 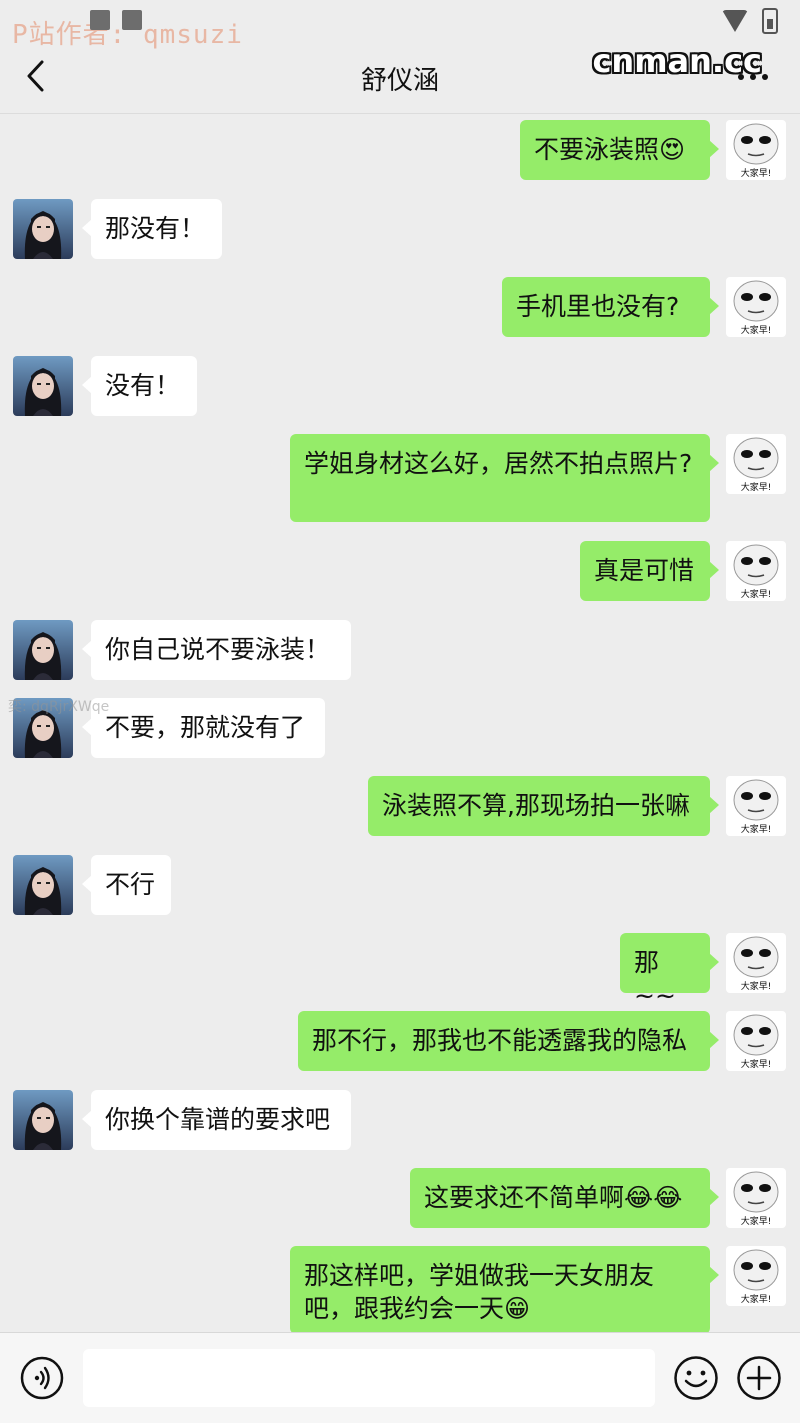 What do you see at coordinates (116, 20) in the screenshot?
I see `status-bar-left-icons` at bounding box center [116, 20].